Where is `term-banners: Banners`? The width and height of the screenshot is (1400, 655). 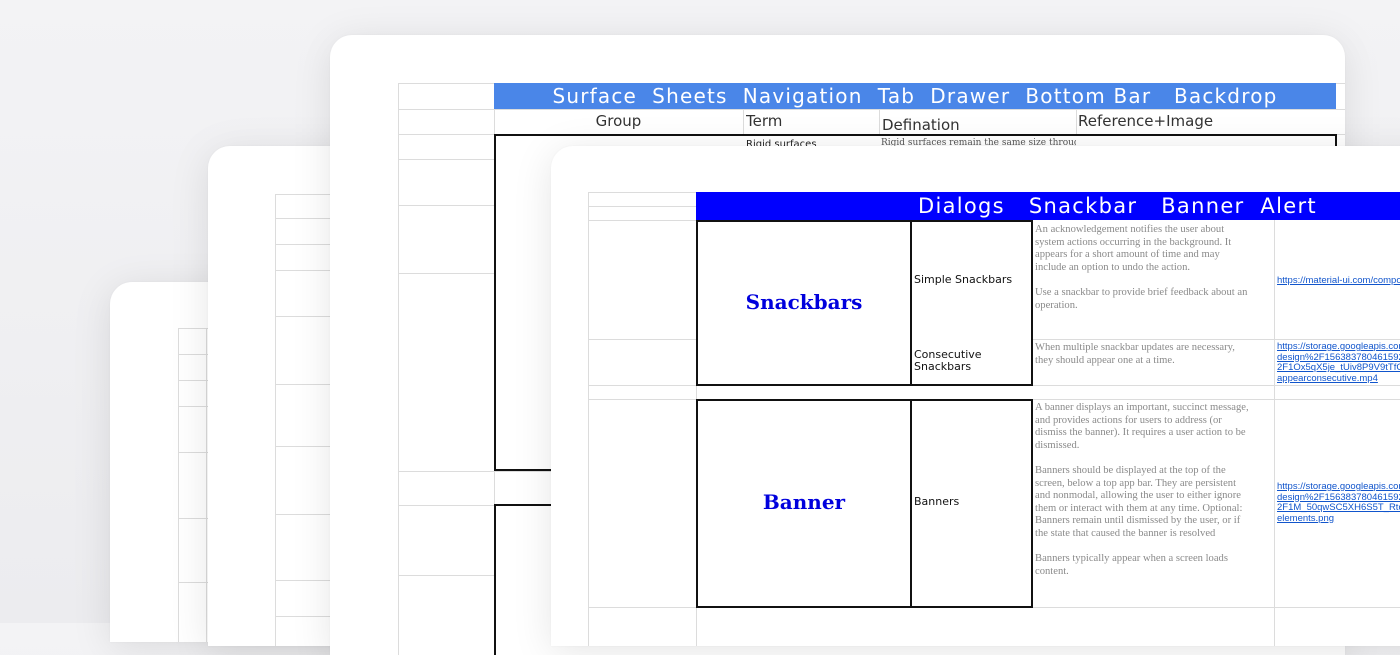 term-banners: Banners is located at coordinates (937, 501).